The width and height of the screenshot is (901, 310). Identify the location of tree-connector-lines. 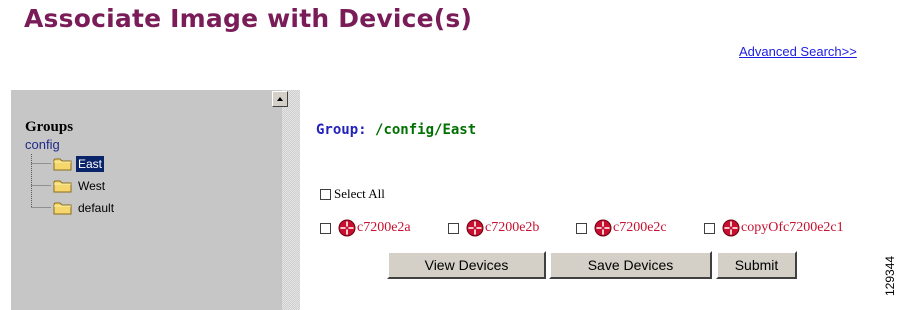
(41, 181).